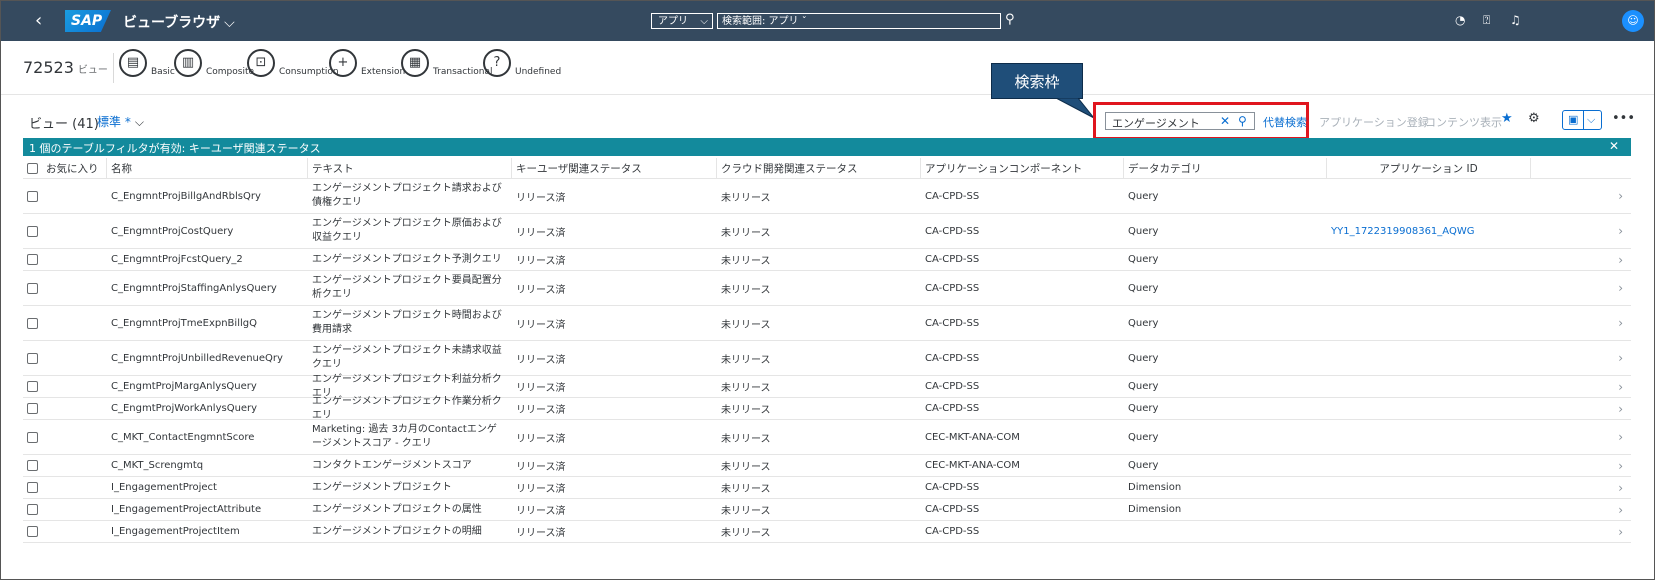 This screenshot has width=1655, height=580. Describe the element at coordinates (1486, 20) in the screenshot. I see `question-icon: ⍰` at that location.